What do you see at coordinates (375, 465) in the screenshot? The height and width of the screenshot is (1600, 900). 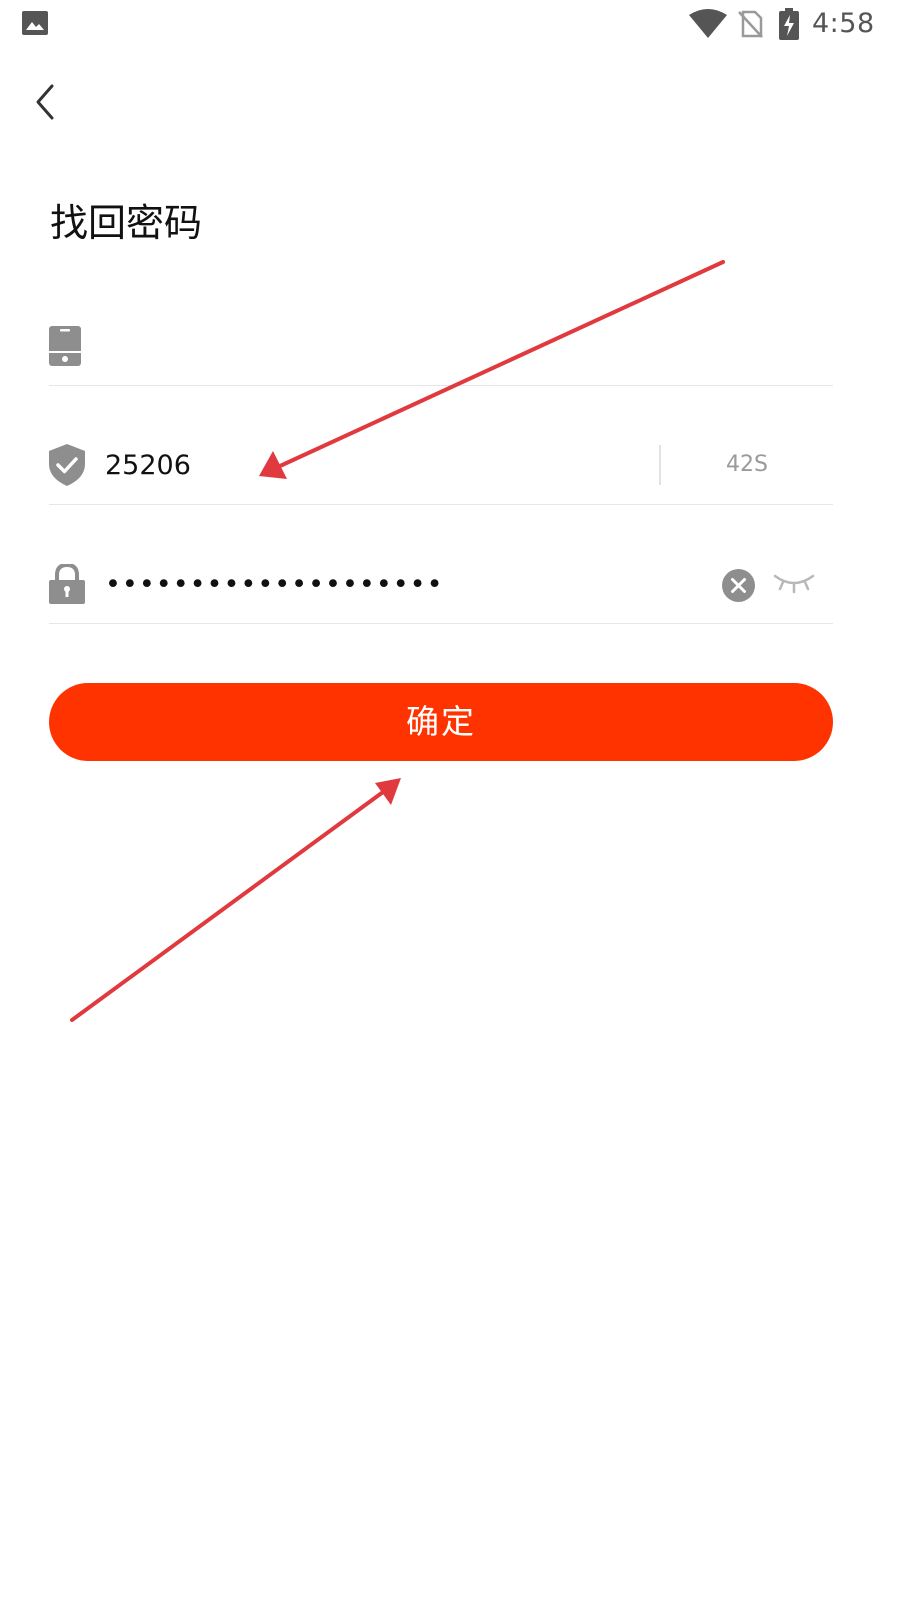 I see `verification-code-input` at bounding box center [375, 465].